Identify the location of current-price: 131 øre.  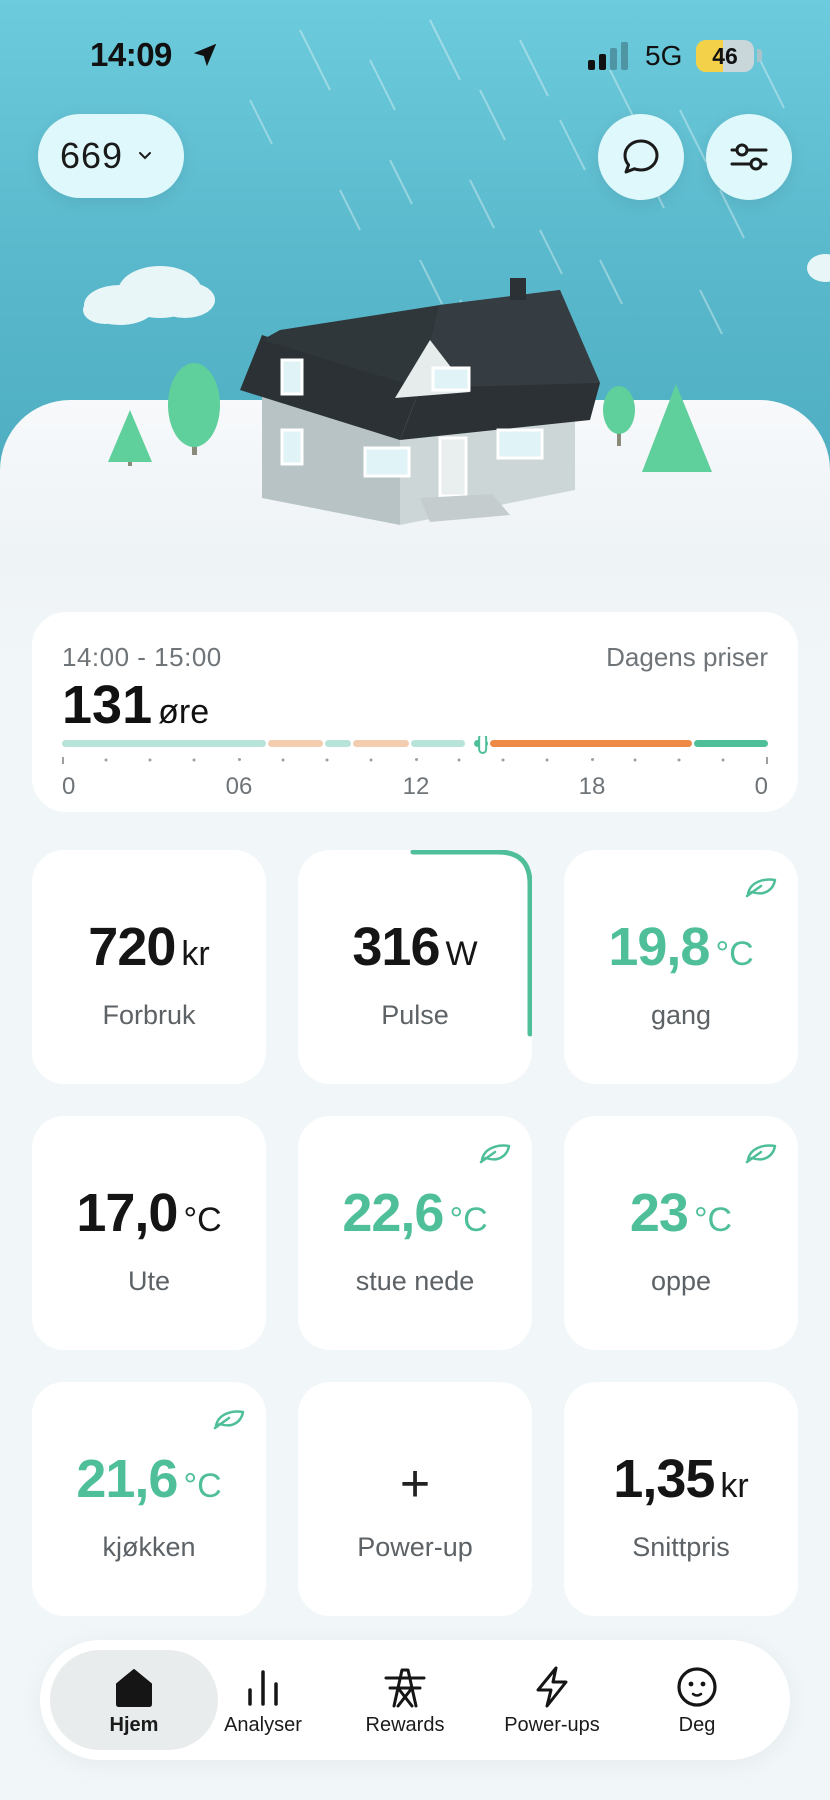
(135, 705).